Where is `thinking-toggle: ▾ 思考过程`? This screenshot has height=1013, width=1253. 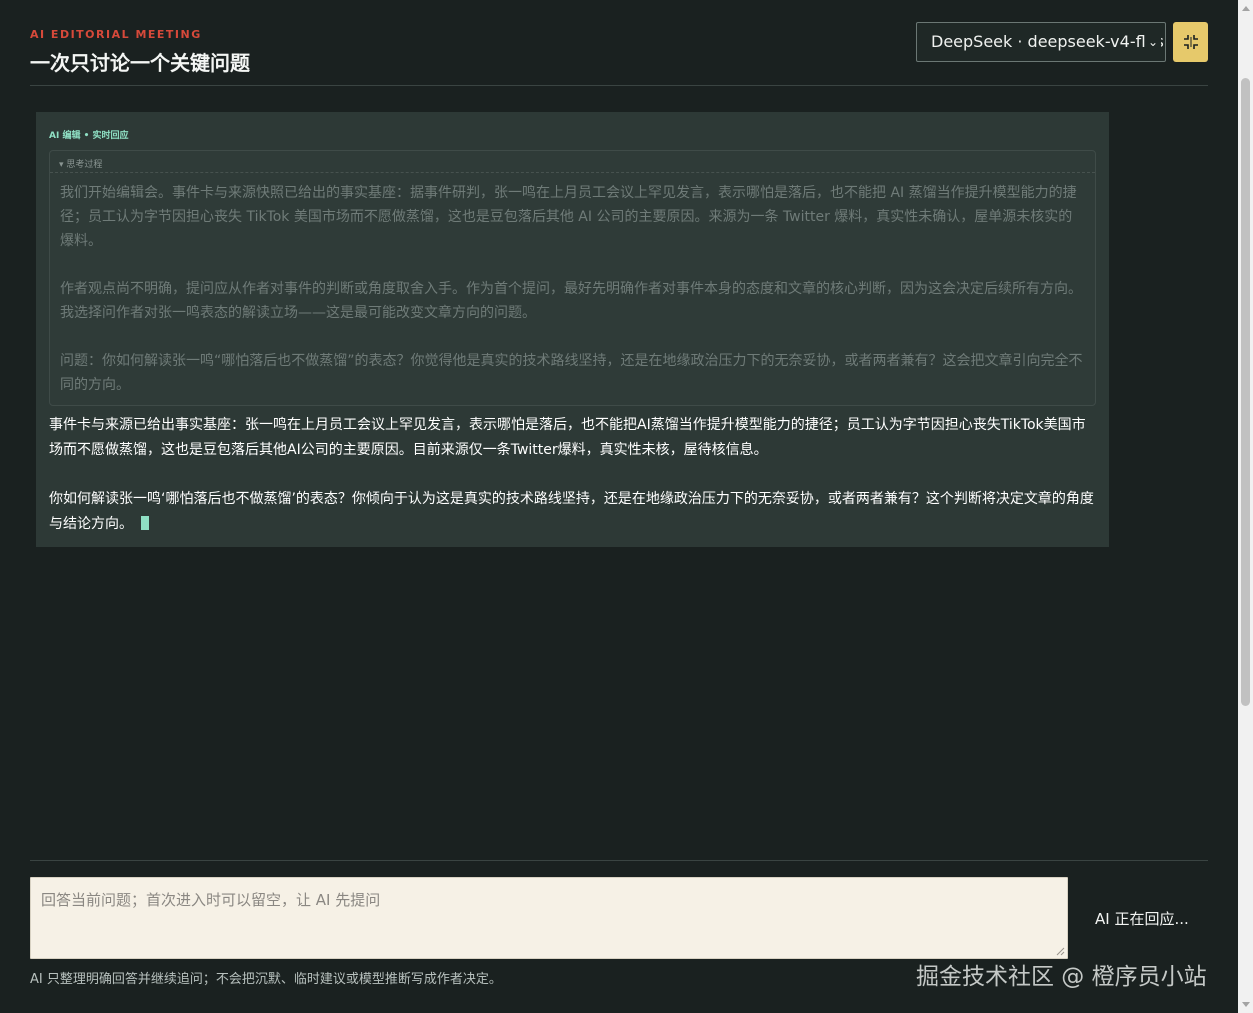
thinking-toggle: ▾ 思考过程 is located at coordinates (572, 162).